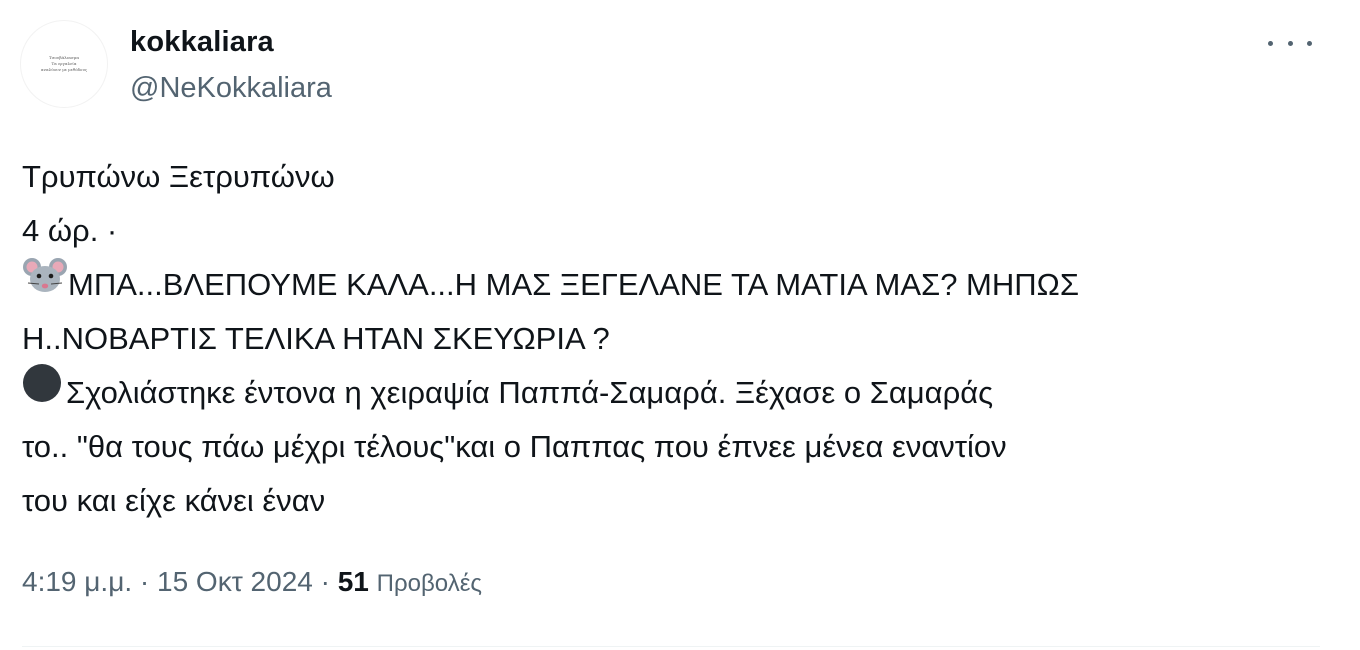  What do you see at coordinates (77, 581) in the screenshot?
I see `tweet-time-link: 4:19 μ.μ.` at bounding box center [77, 581].